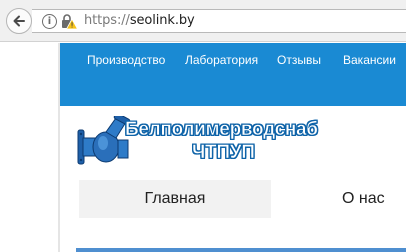 This screenshot has width=406, height=252. I want to click on content-divider, so click(241, 250).